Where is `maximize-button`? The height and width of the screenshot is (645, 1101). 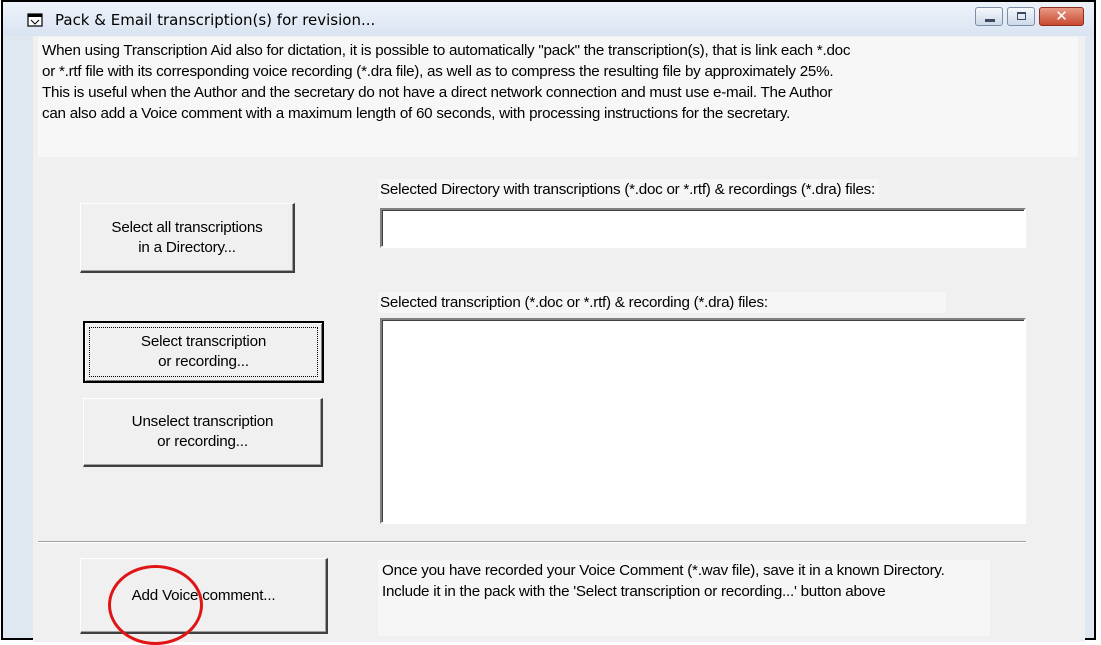 maximize-button is located at coordinates (1021, 16).